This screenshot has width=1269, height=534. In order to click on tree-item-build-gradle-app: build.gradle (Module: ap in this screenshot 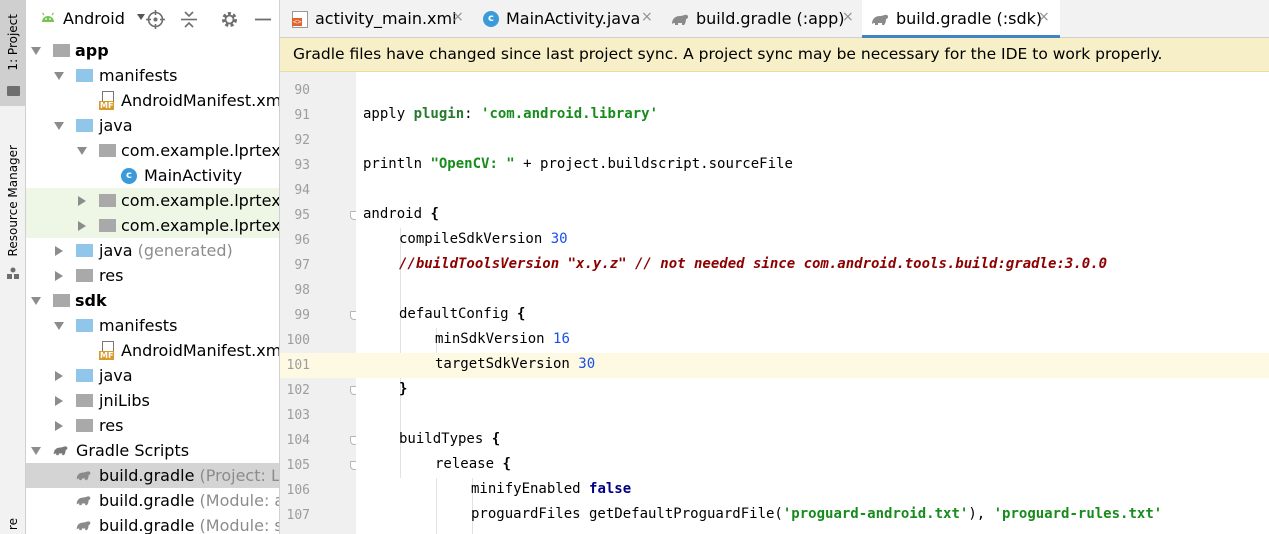, I will do `click(152, 500)`.